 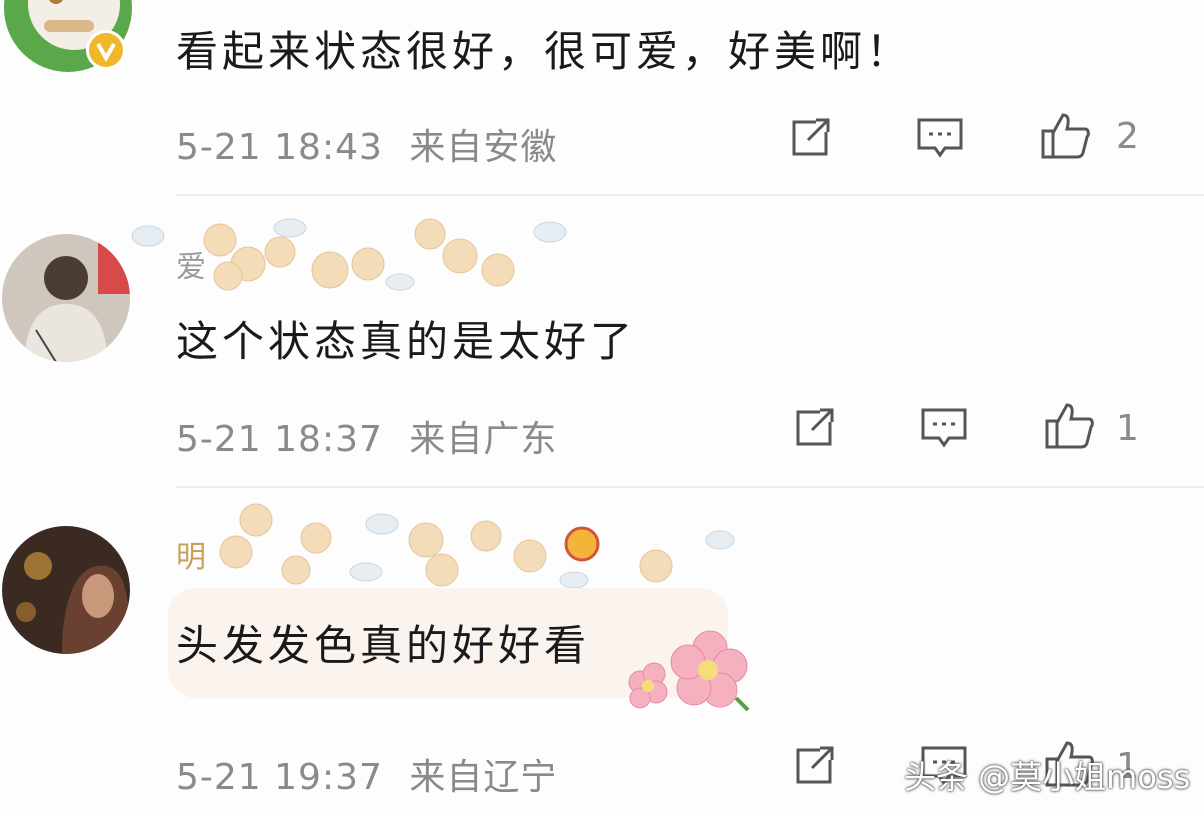 What do you see at coordinates (106, 50) in the screenshot?
I see `verified-badge-icon` at bounding box center [106, 50].